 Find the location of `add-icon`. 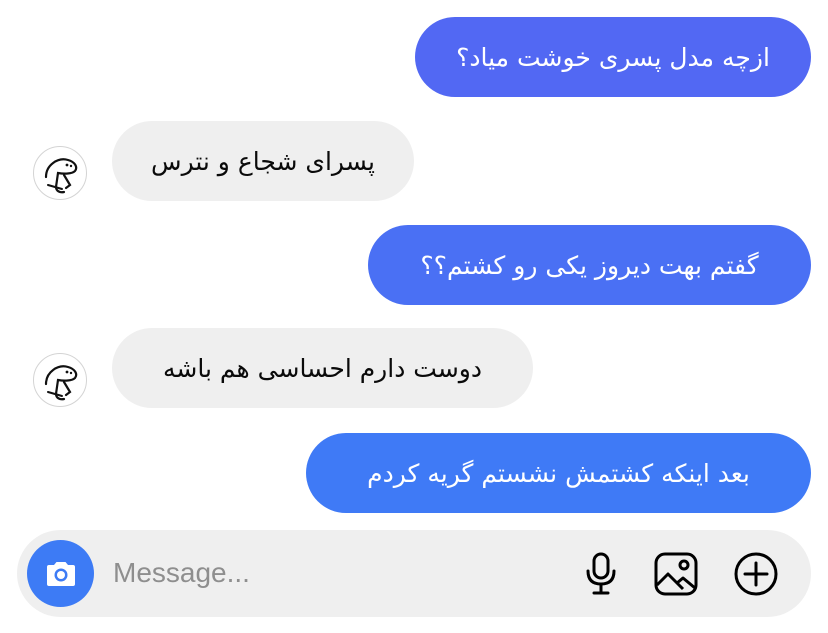

add-icon is located at coordinates (756, 574).